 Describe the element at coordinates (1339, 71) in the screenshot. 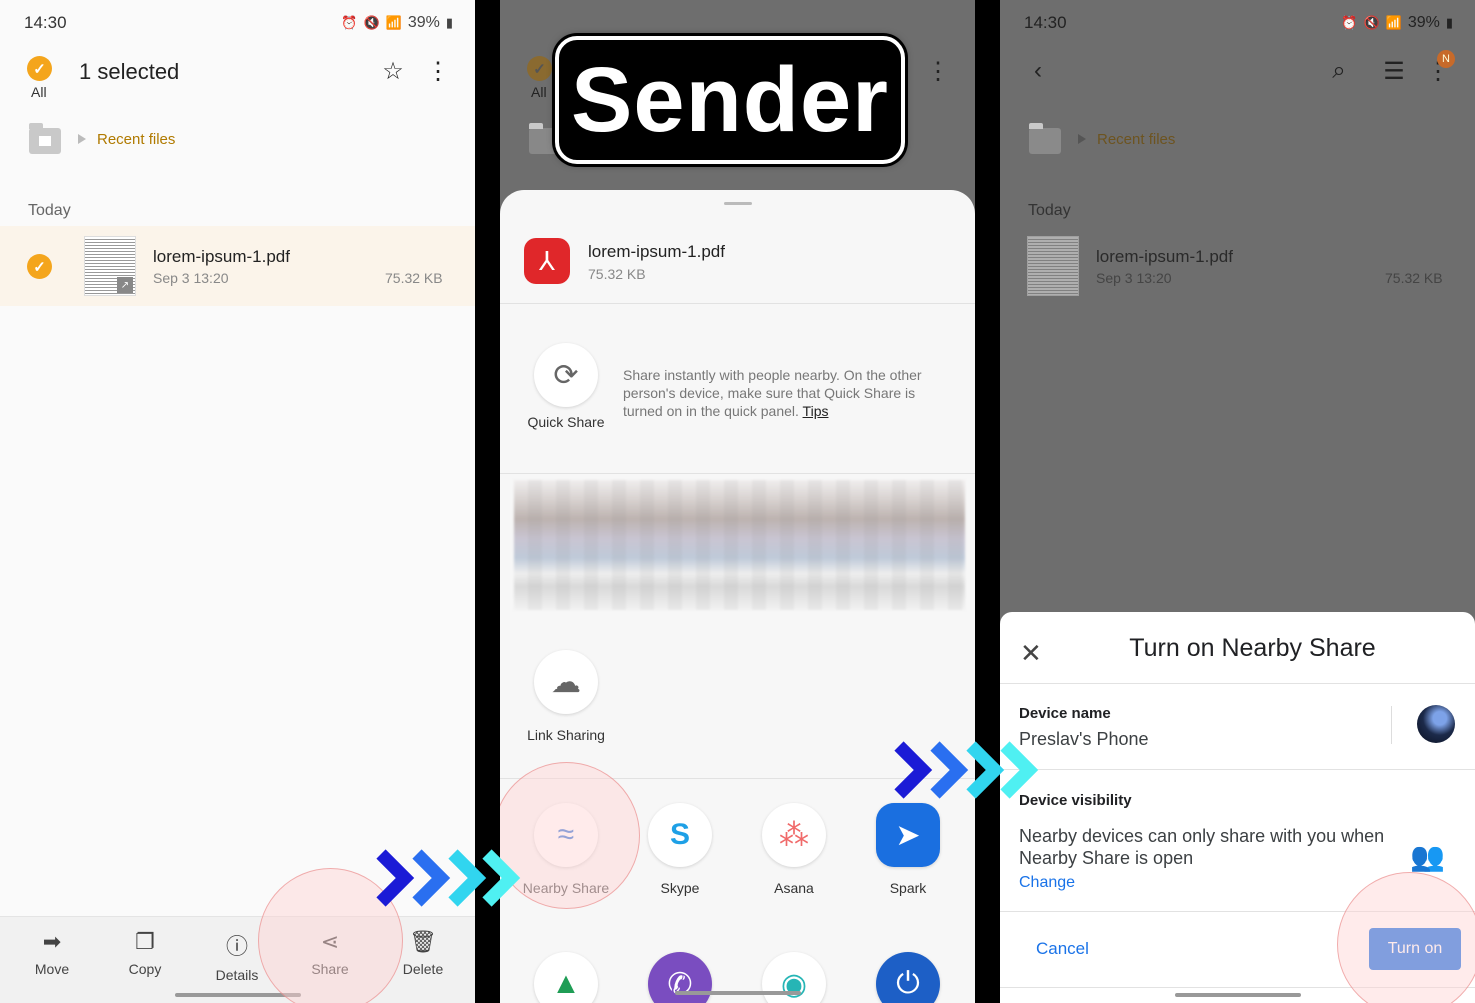

I see `search-icon: ⌕` at that location.